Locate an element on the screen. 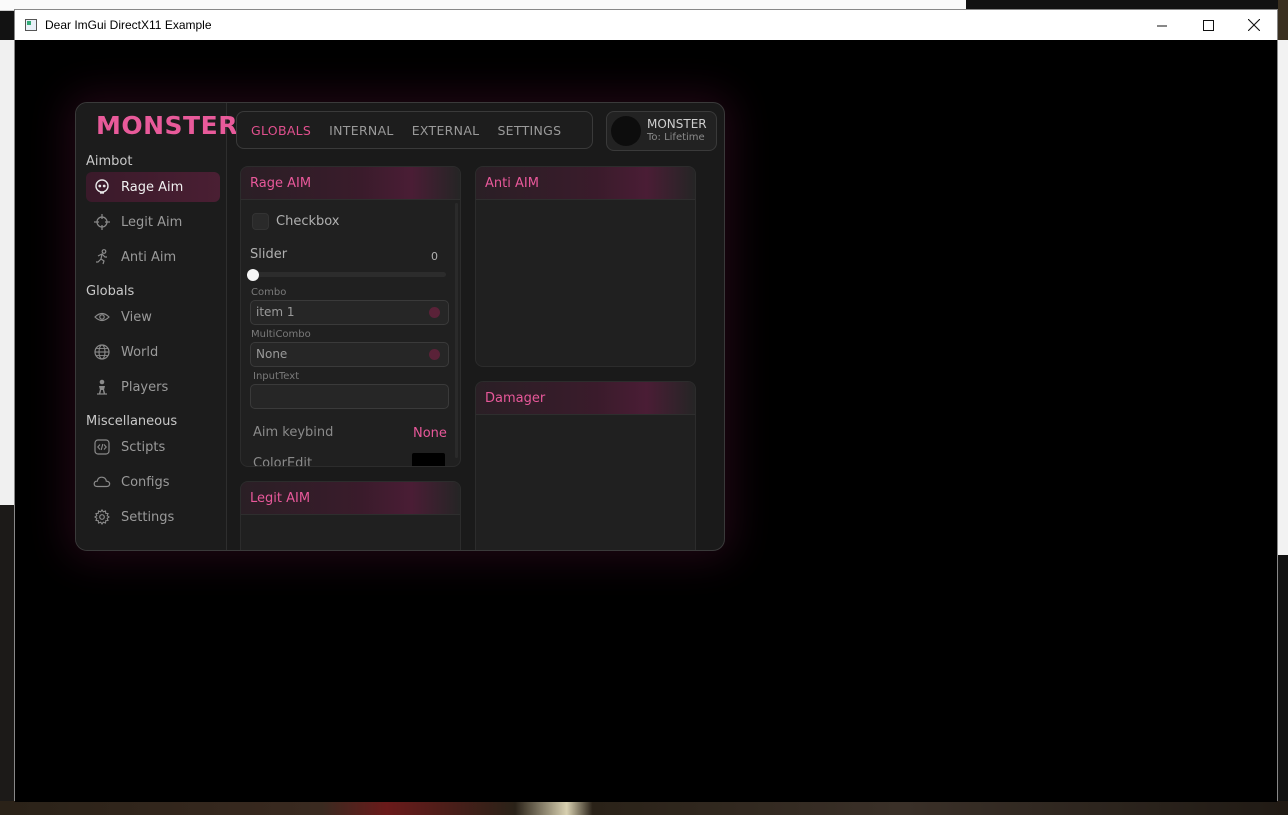  sidebar-item-scripts: Sctipts is located at coordinates (153, 447).